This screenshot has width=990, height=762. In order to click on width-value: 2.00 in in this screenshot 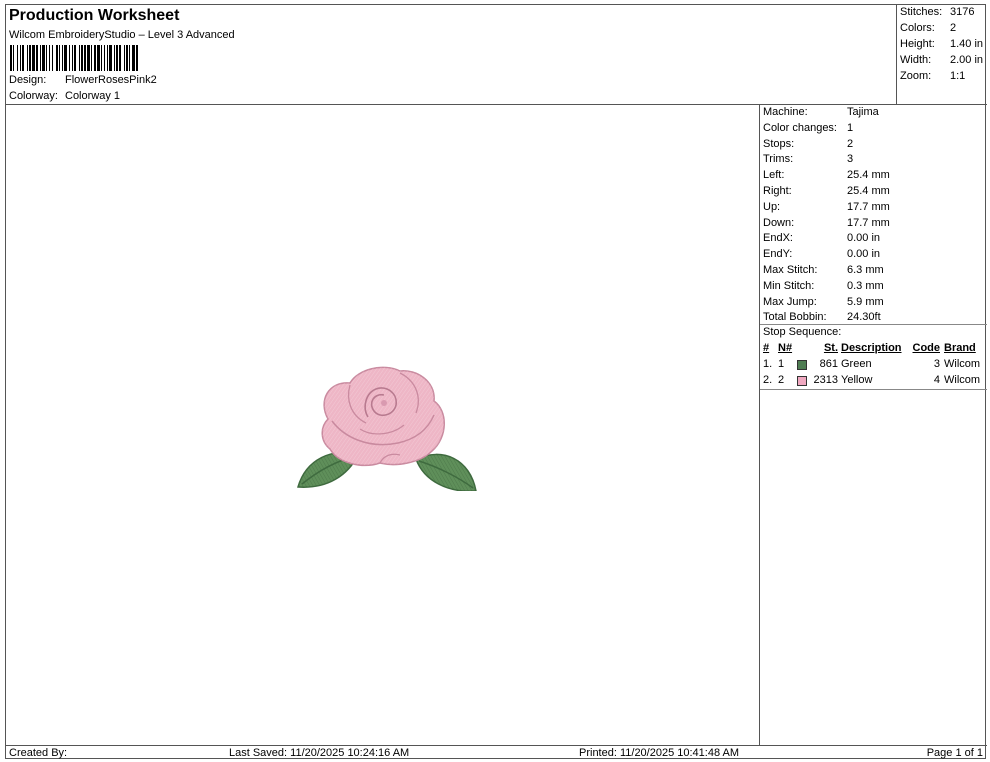, I will do `click(967, 60)`.